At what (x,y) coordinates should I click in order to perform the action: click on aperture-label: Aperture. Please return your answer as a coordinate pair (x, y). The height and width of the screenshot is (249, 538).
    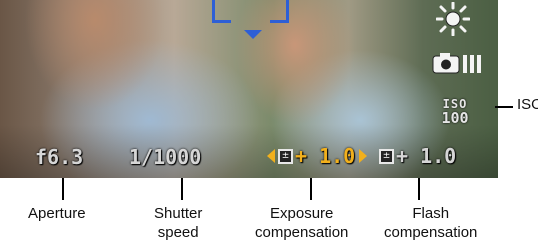
    Looking at the image, I should click on (57, 213).